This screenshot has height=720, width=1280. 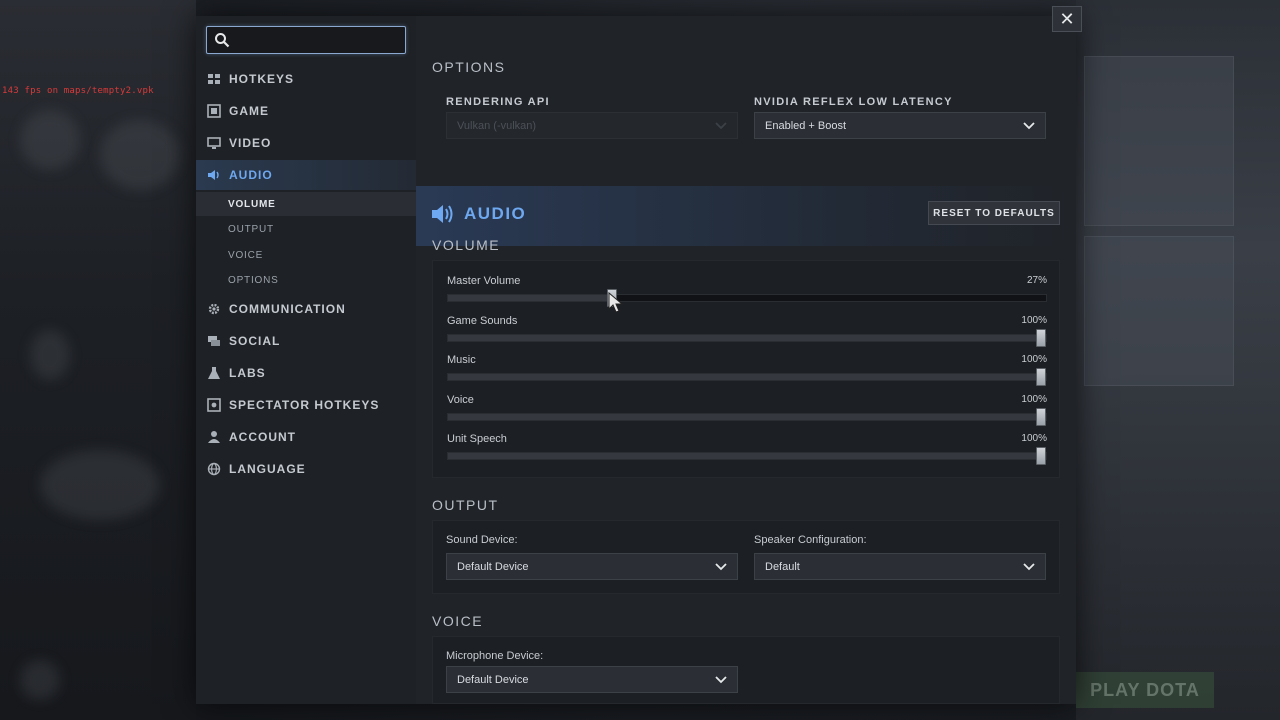 What do you see at coordinates (1036, 280) in the screenshot?
I see `slider-value: 27%` at bounding box center [1036, 280].